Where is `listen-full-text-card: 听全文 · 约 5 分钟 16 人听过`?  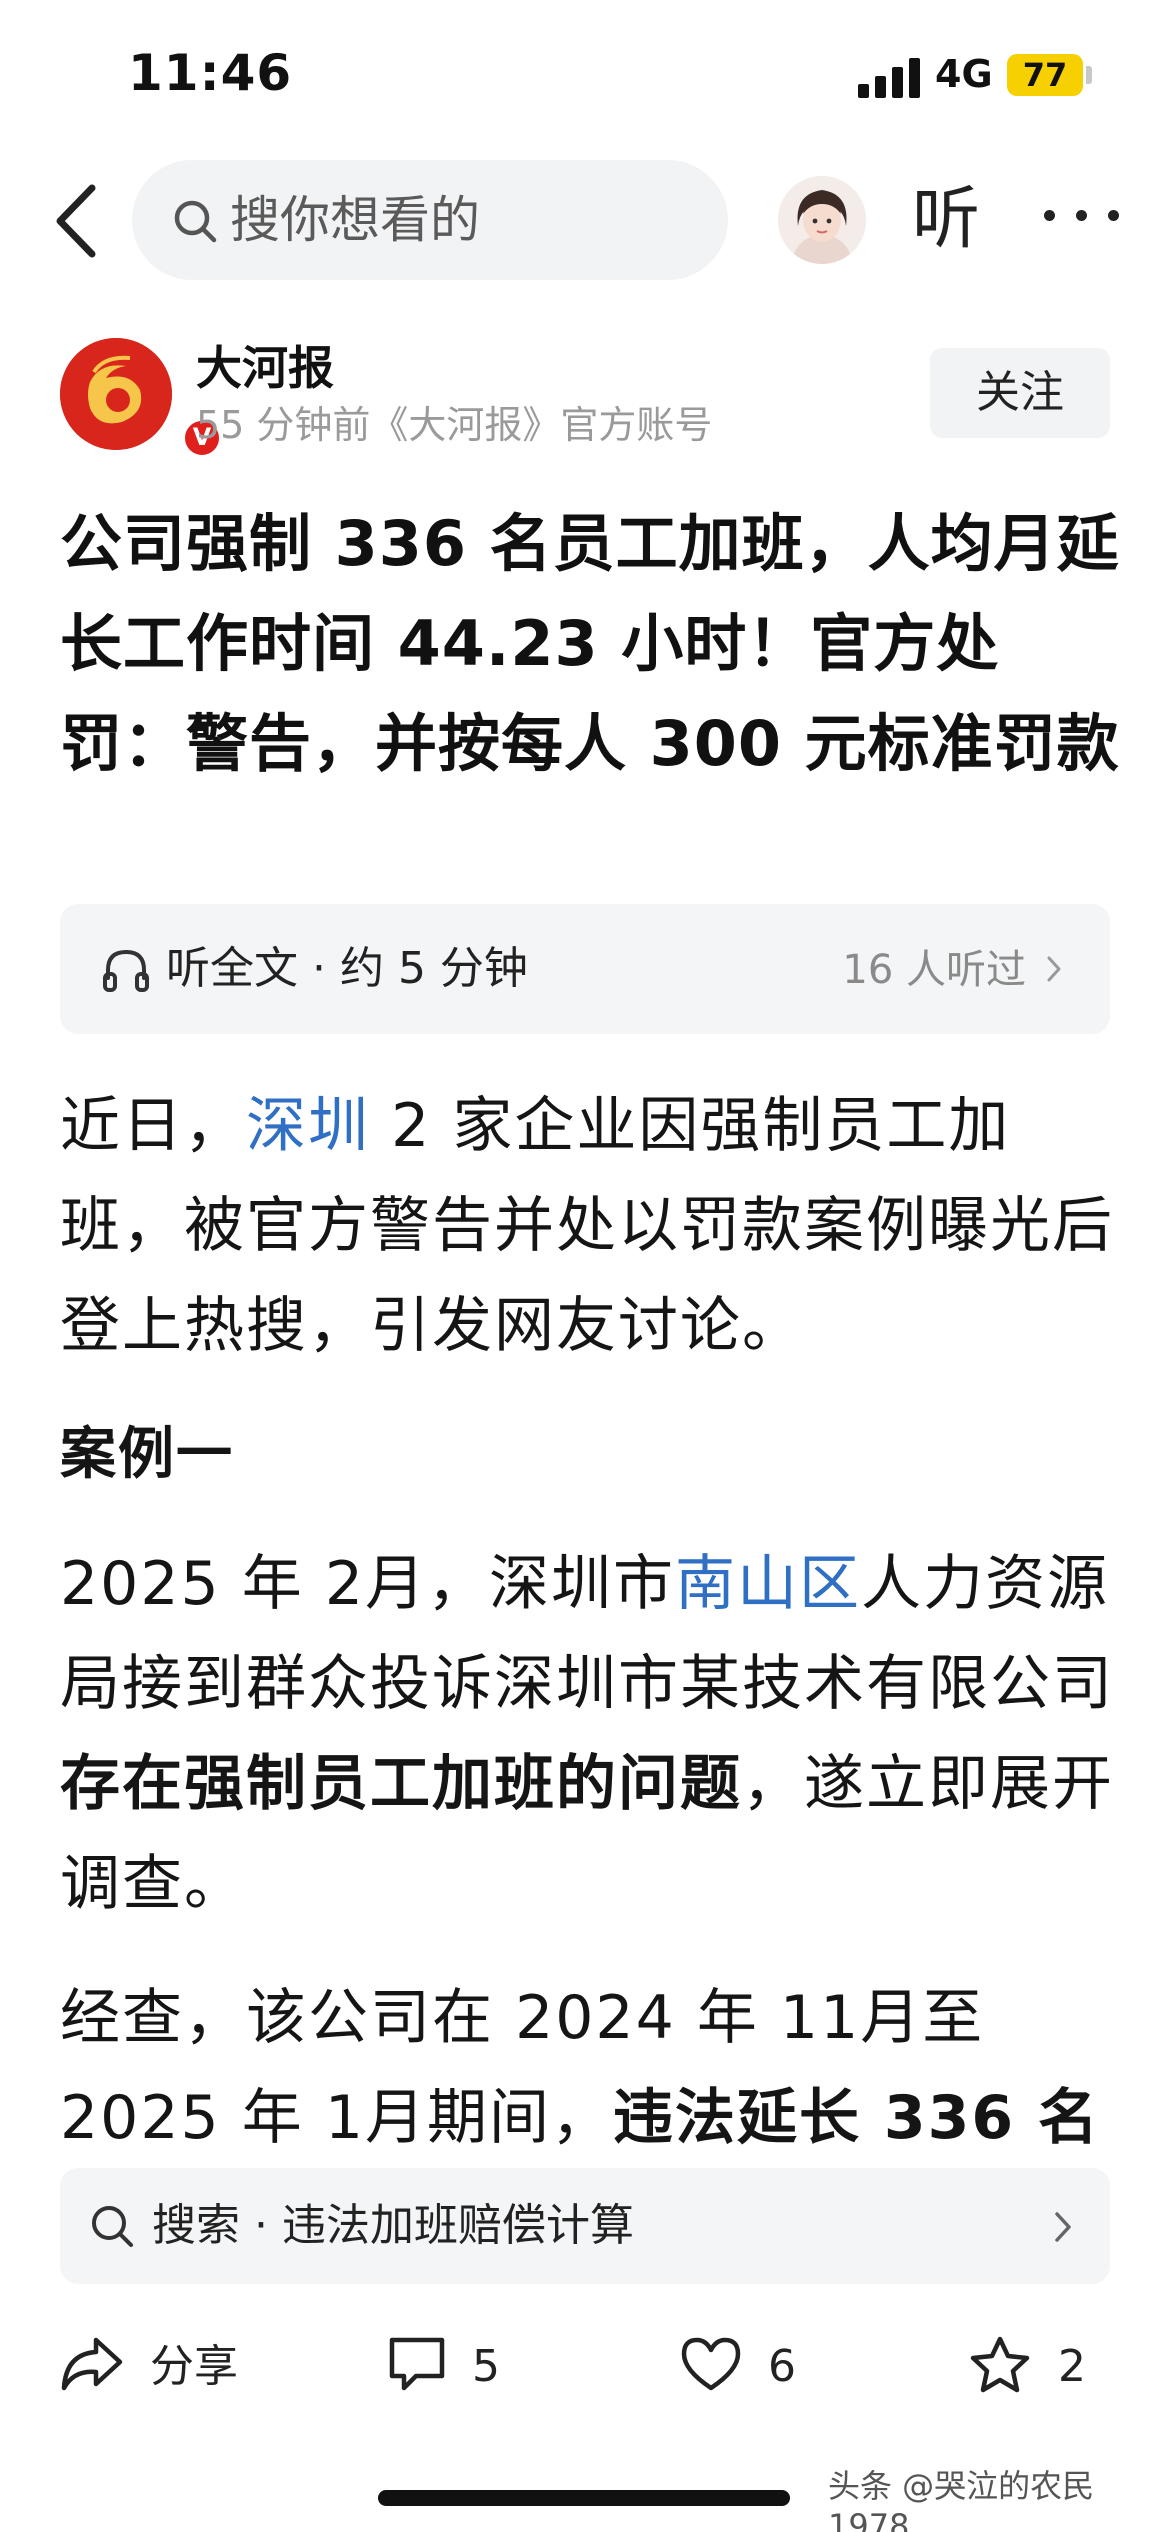
listen-full-text-card: 听全文 · 约 5 分钟 16 人听过 is located at coordinates (585, 969).